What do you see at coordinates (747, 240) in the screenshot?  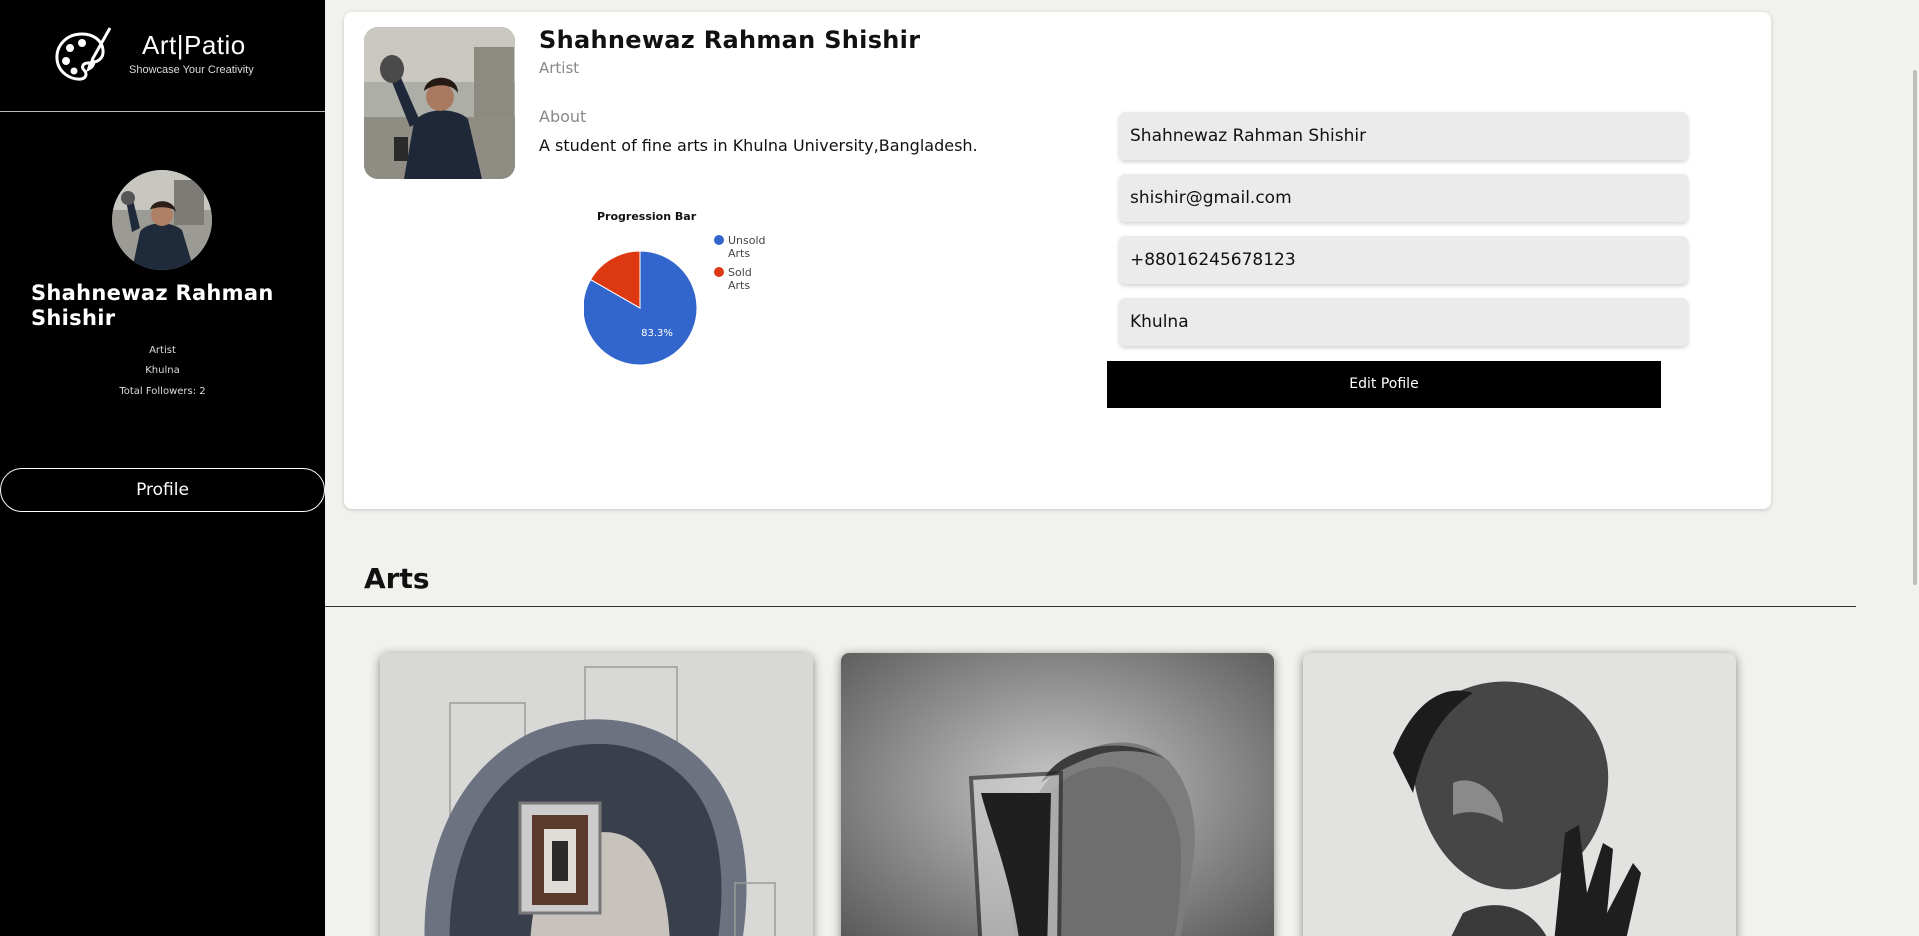 I see `legend-label: Unsold` at bounding box center [747, 240].